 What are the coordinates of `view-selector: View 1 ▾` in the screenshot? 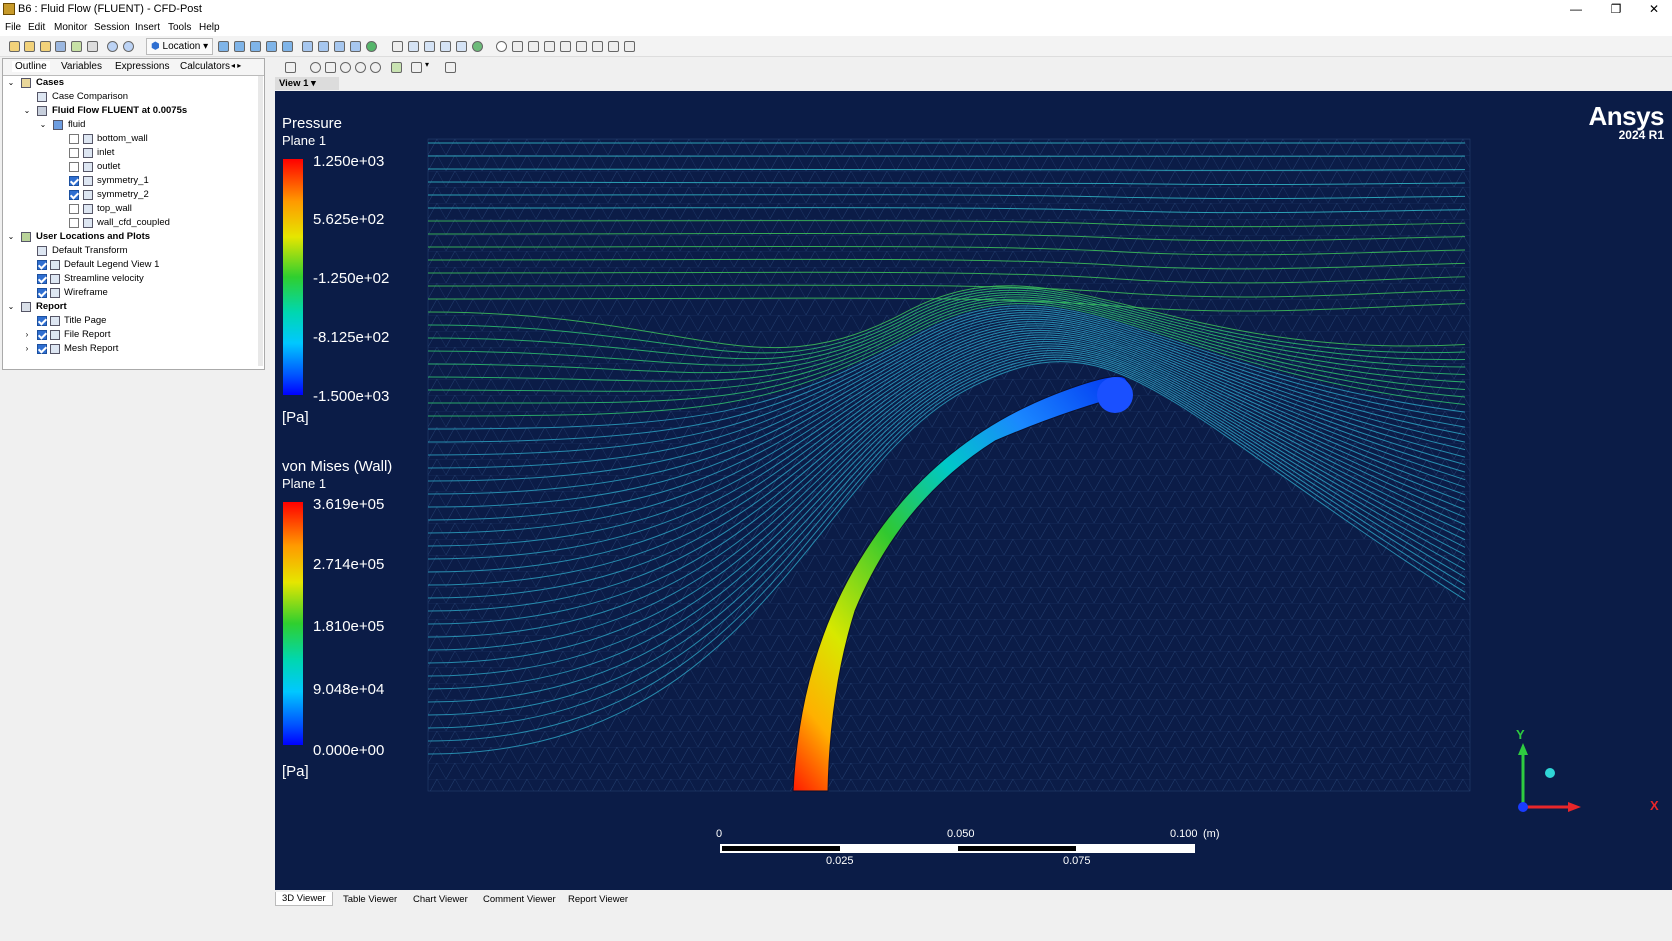 It's located at (307, 83).